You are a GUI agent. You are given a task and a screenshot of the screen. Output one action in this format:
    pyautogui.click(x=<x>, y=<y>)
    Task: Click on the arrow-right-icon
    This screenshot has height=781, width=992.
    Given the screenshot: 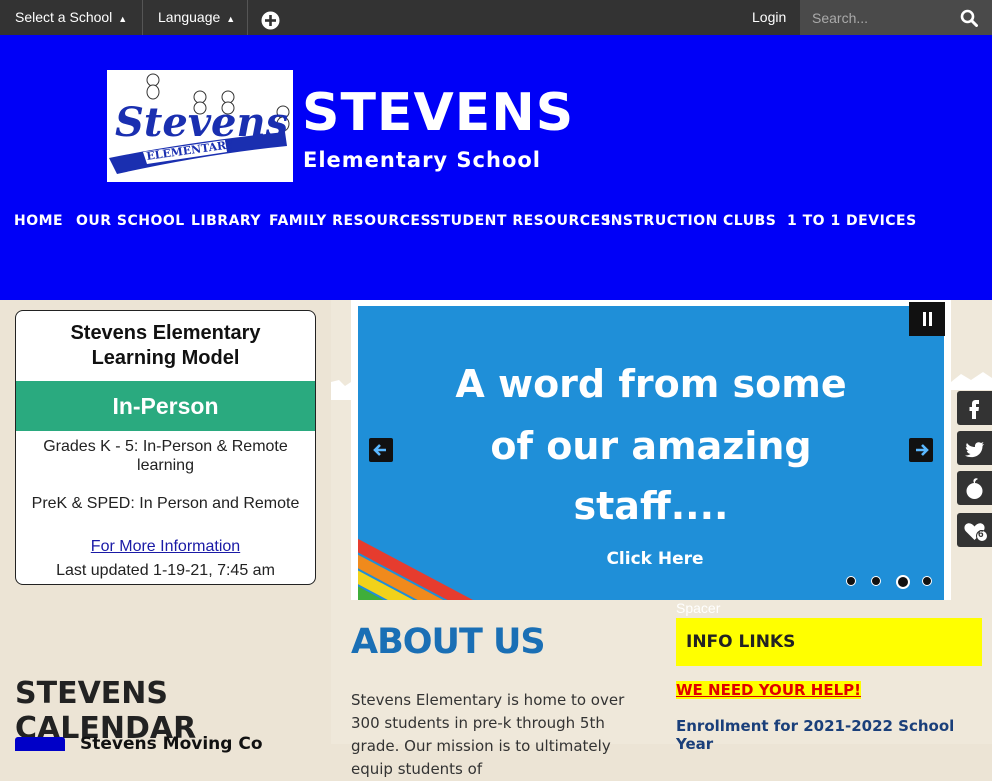 What is the action you would take?
    pyautogui.click(x=922, y=450)
    